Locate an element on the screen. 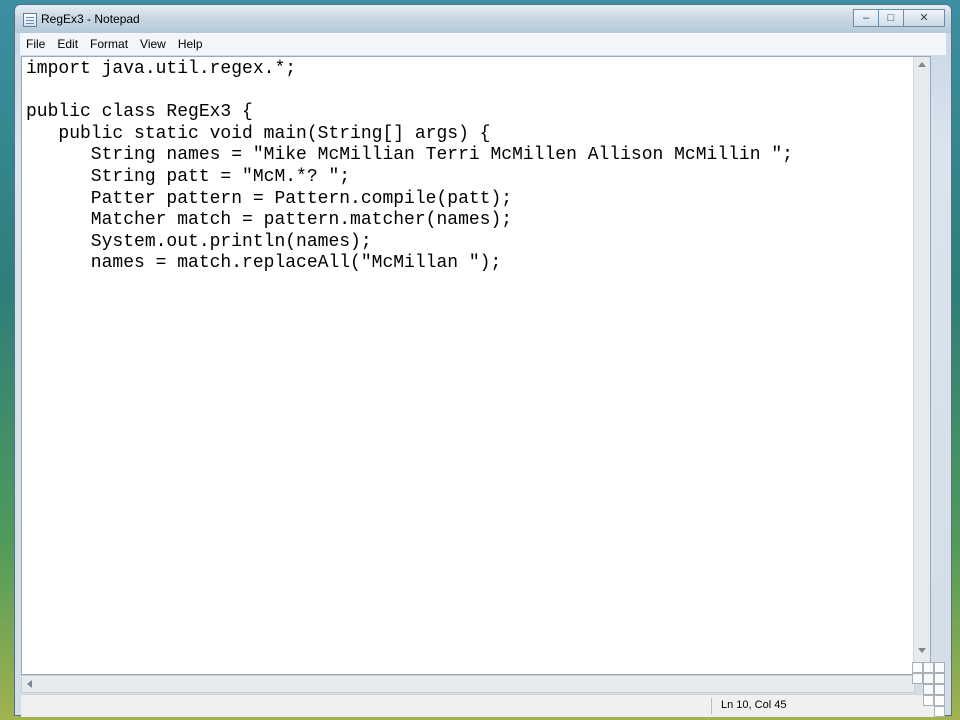 This screenshot has width=960, height=720. status-divider is located at coordinates (711, 706).